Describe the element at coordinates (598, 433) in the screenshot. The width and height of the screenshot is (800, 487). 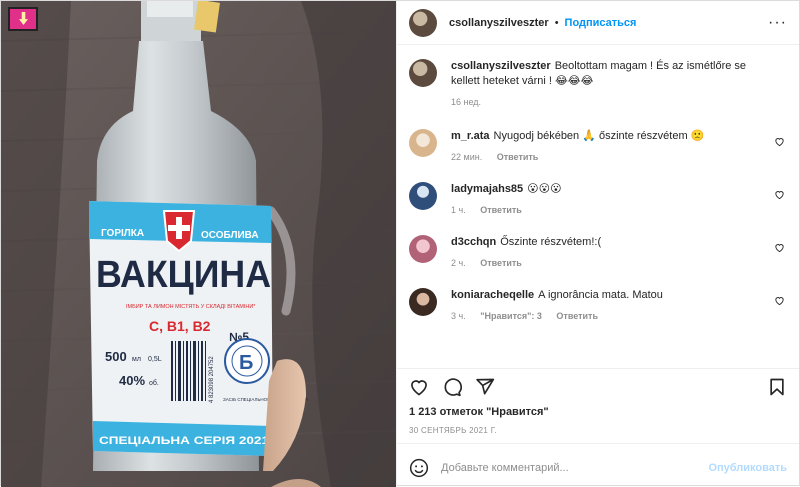
I see `post-date: 30 СЕНТЯБРЬ 2021 Г.` at that location.